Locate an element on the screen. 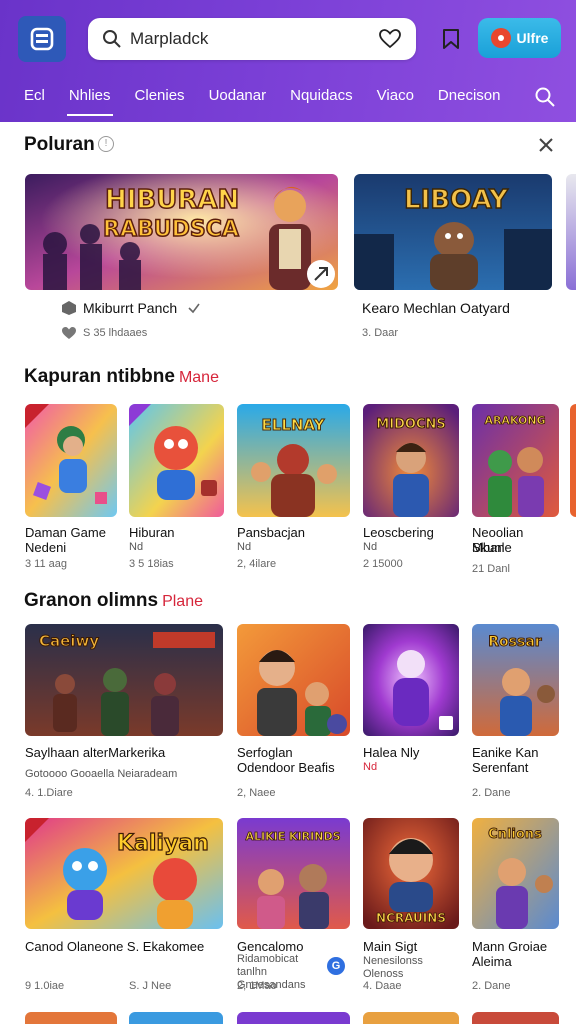 The image size is (576, 1024). card-meta: 2 15000 is located at coordinates (383, 564).